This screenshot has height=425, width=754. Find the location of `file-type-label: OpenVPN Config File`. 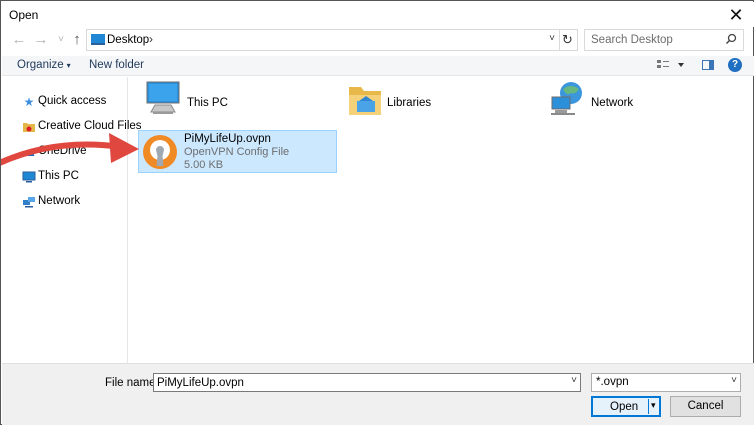

file-type-label: OpenVPN Config File is located at coordinates (237, 152).